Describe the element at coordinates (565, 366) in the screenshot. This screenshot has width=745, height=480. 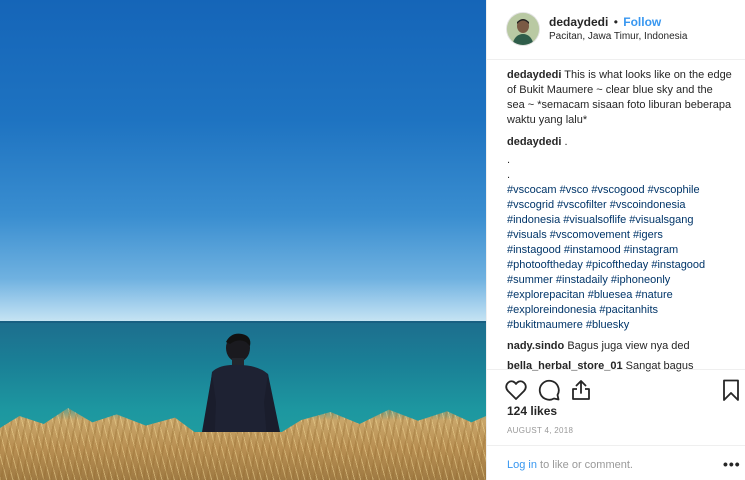
I see `comment-username: bella_herbal_store_01` at that location.